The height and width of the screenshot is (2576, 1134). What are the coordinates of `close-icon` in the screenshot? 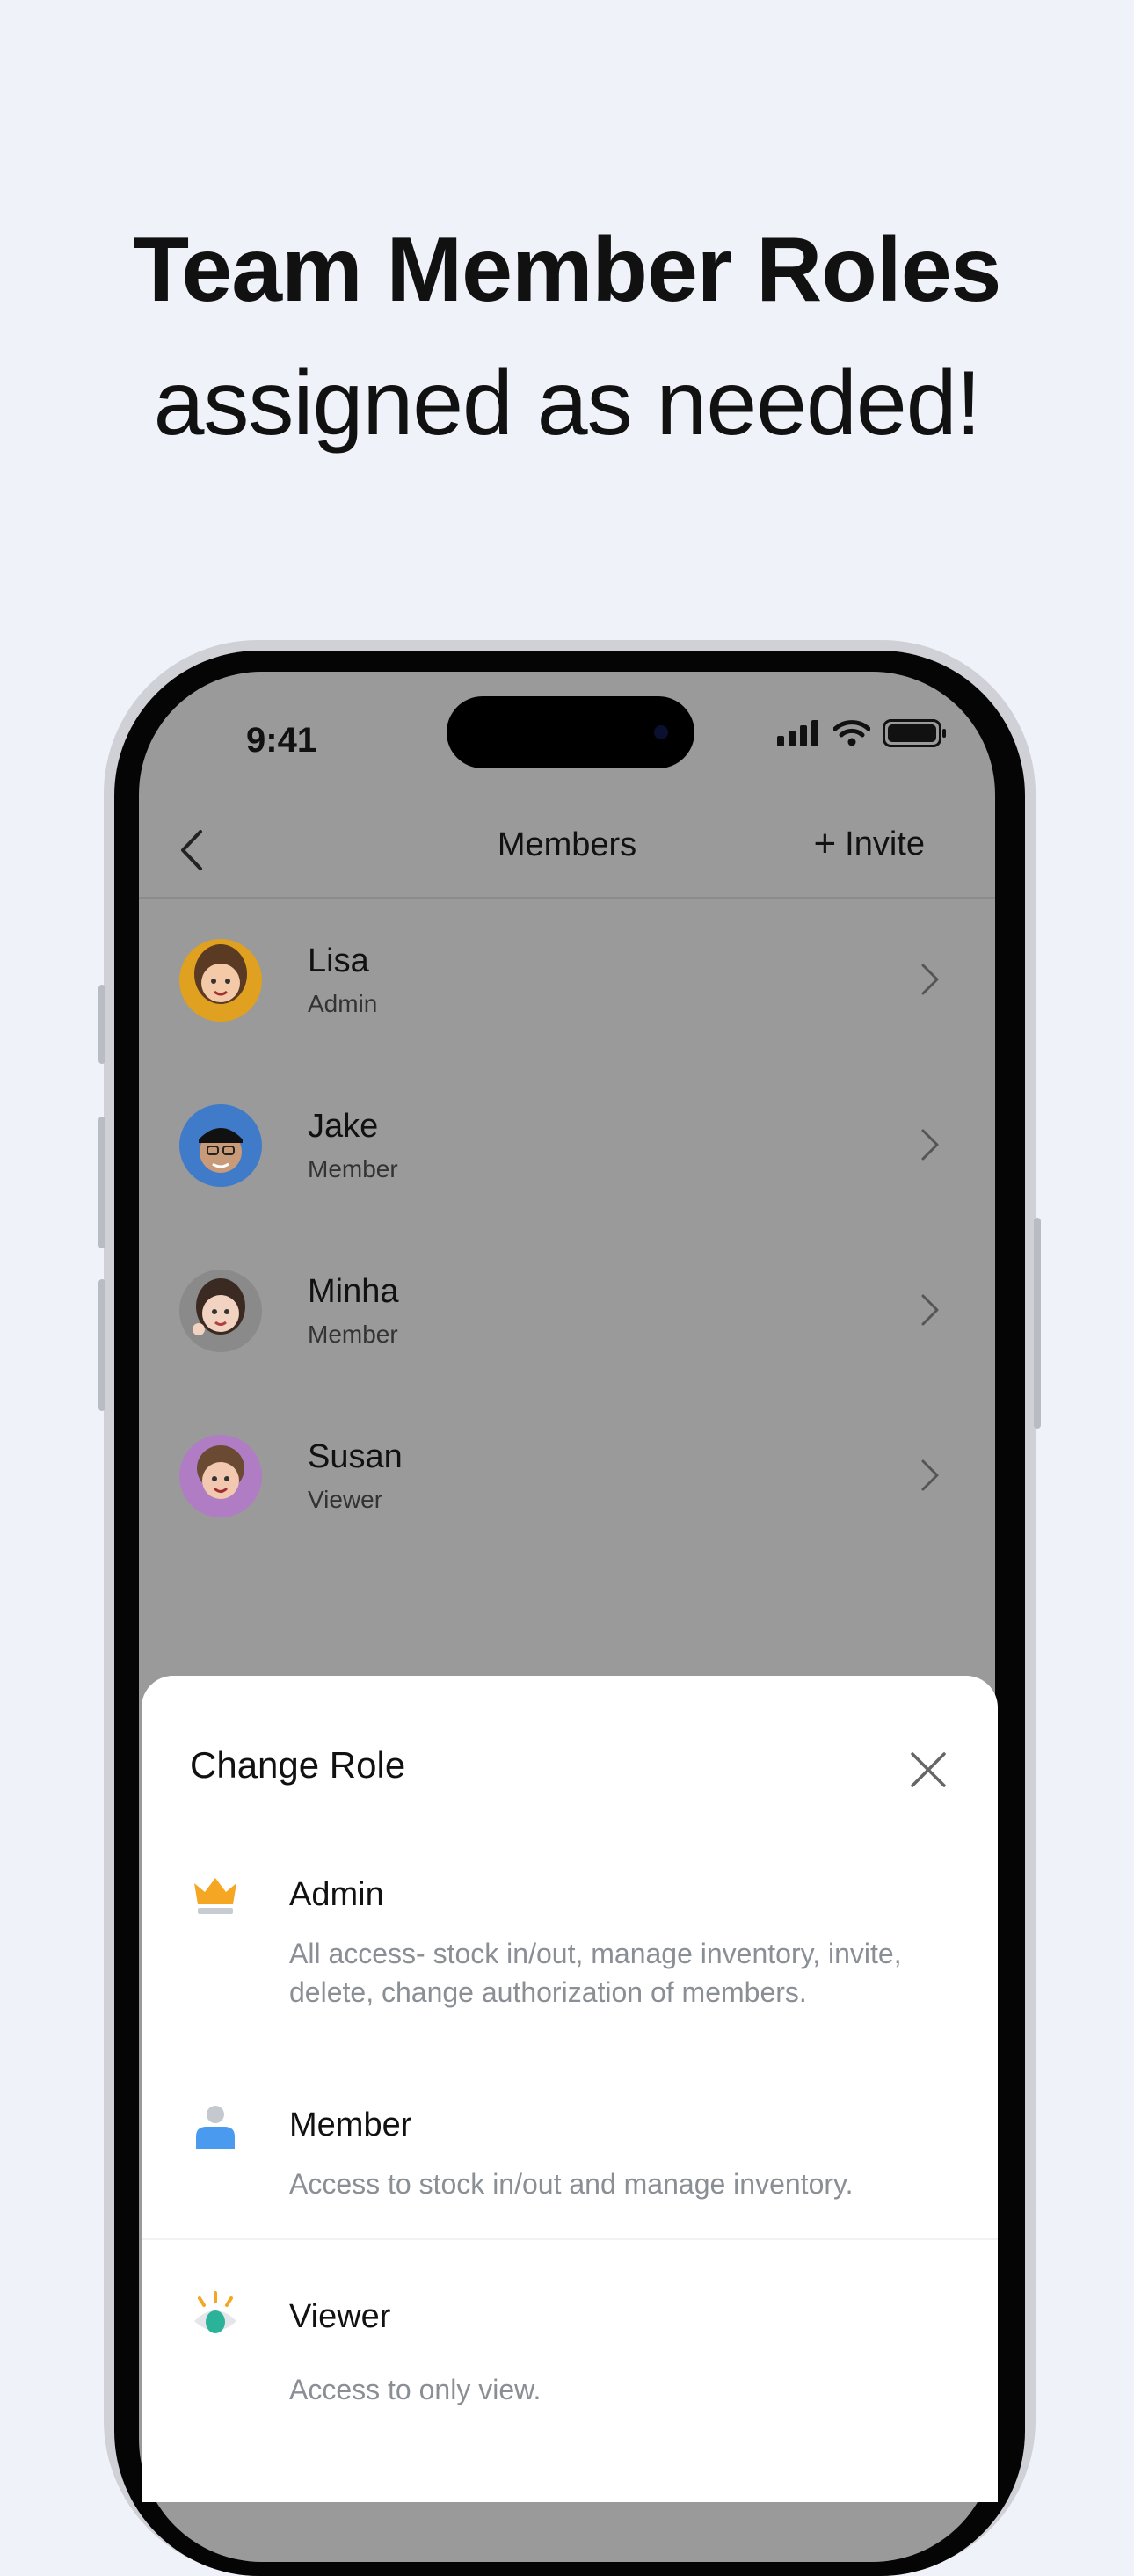 It's located at (929, 1770).